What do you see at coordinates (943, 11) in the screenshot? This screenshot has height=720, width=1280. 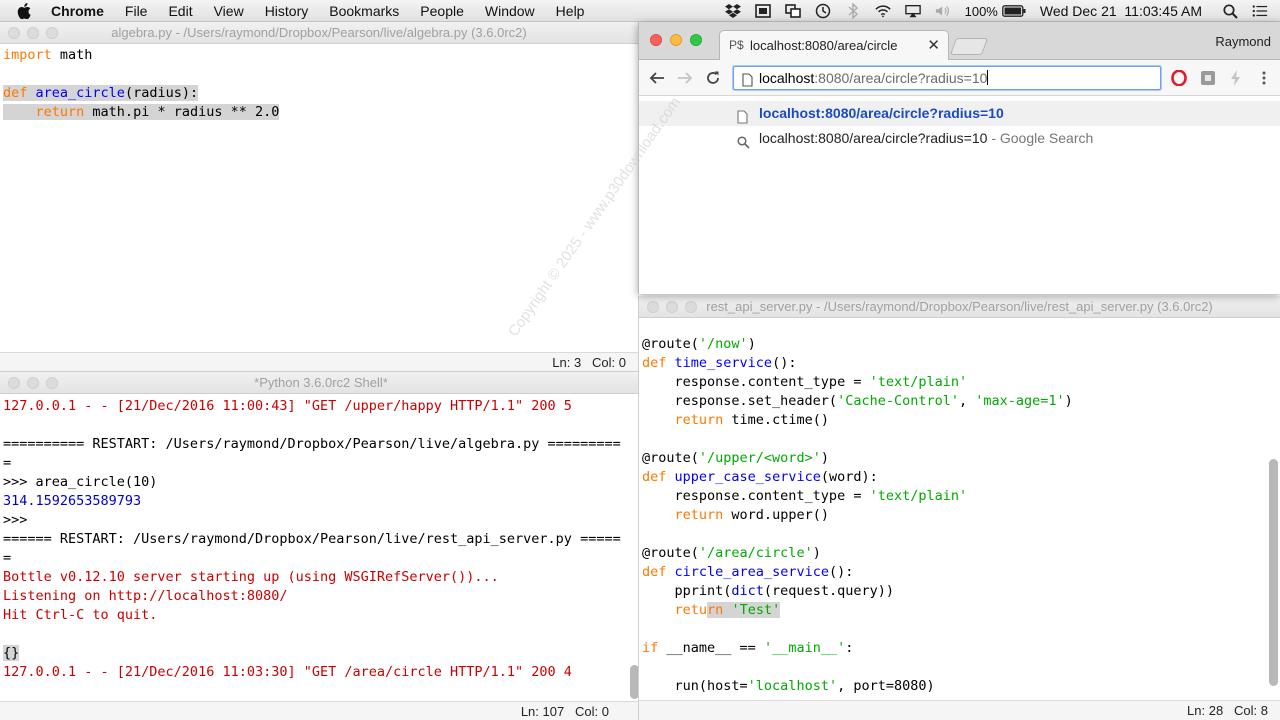 I see `volume-icon` at bounding box center [943, 11].